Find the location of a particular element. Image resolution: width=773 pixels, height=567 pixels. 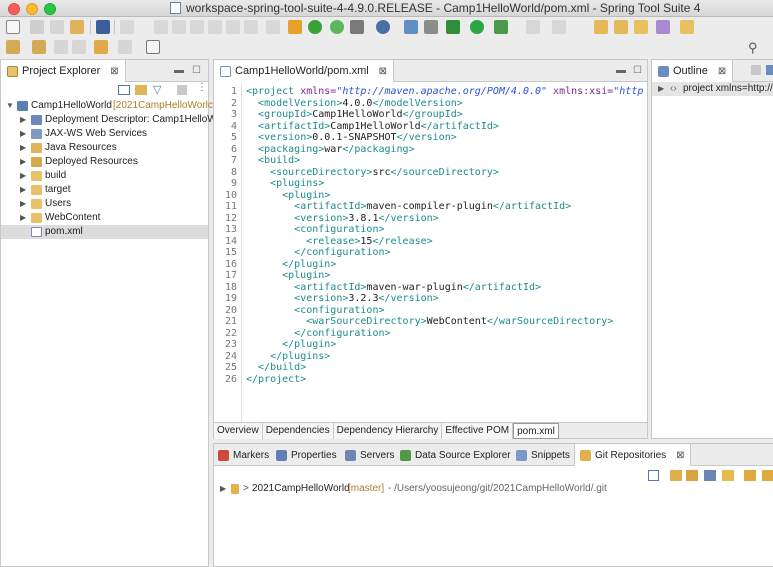

pin-editor-icon is located at coordinates (153, 47).